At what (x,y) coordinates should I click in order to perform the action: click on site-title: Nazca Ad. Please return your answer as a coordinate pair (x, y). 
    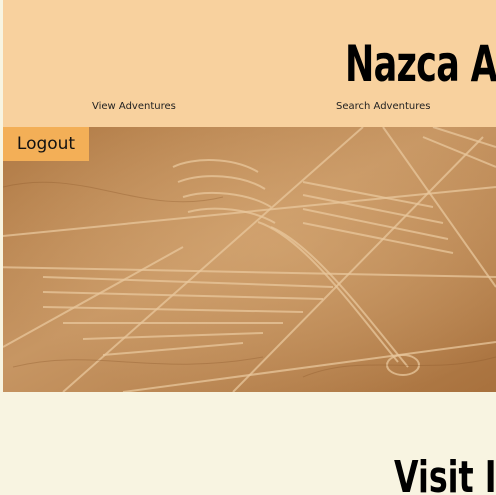
    Looking at the image, I should click on (420, 64).